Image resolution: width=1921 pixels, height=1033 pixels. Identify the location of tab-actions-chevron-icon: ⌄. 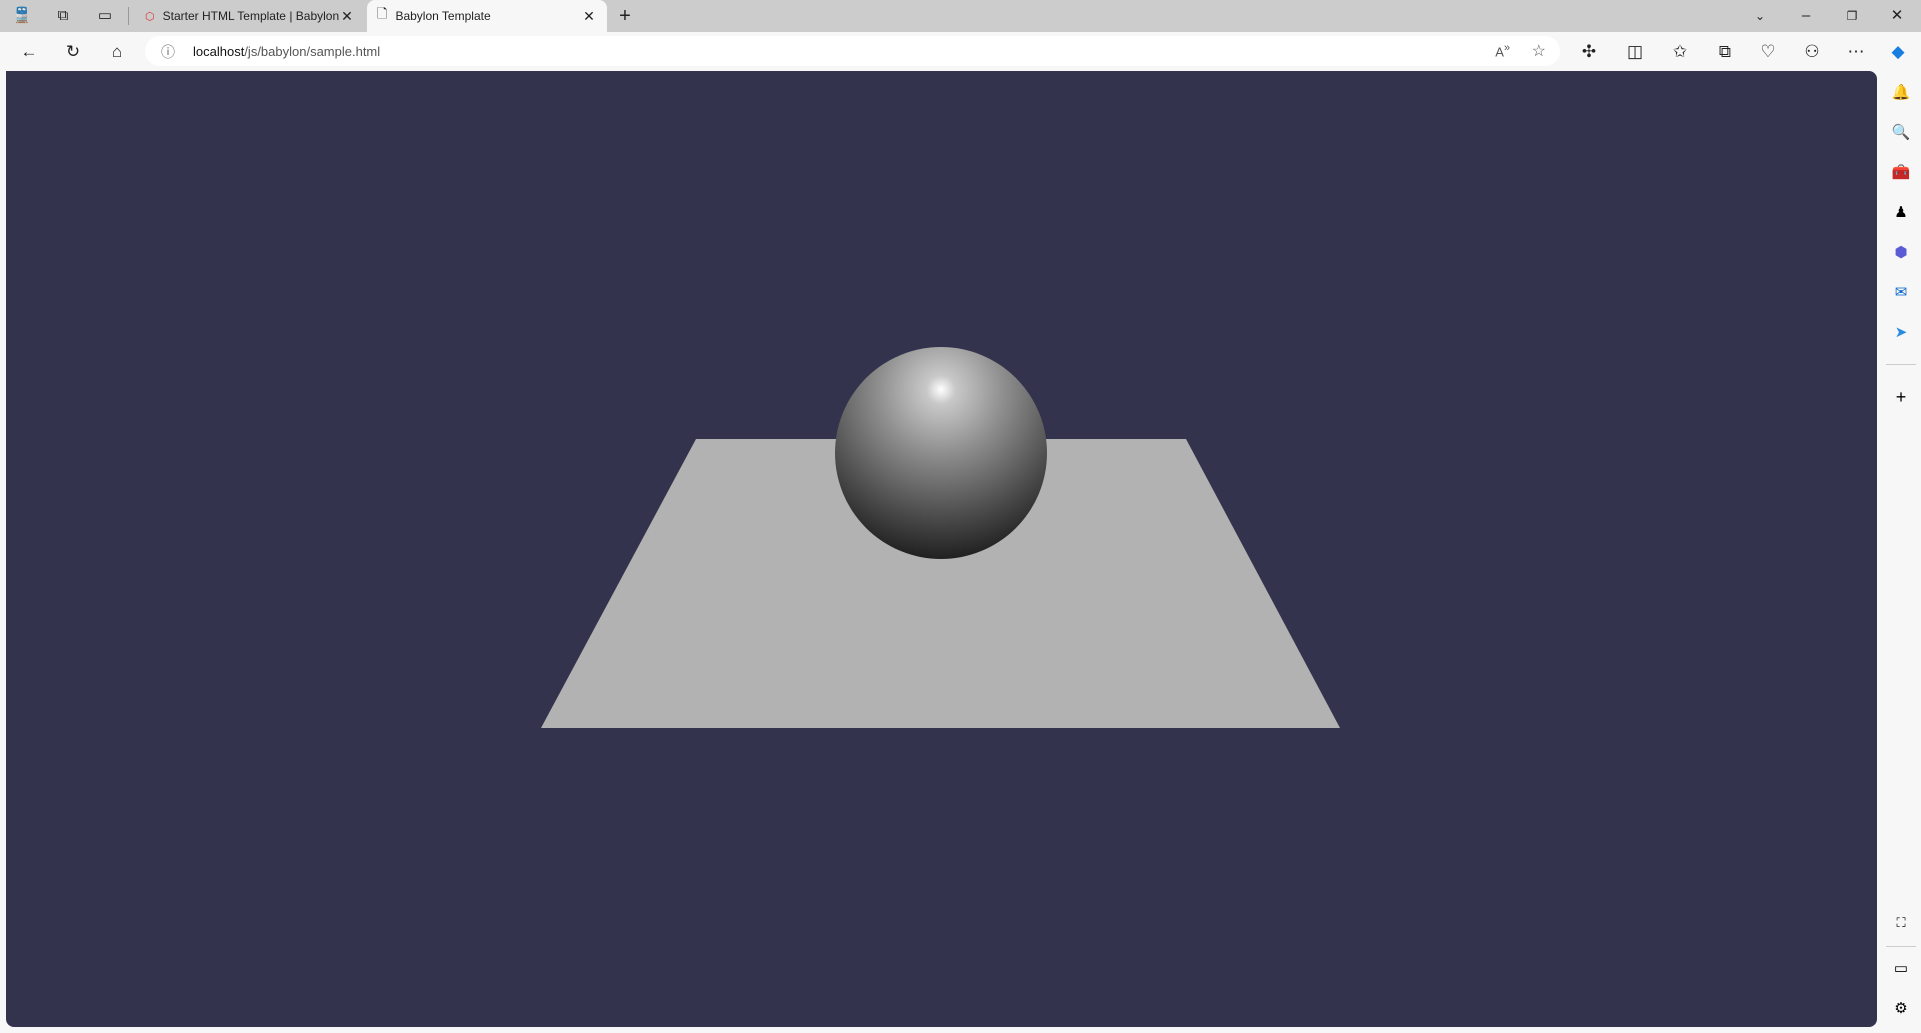
(1760, 16).